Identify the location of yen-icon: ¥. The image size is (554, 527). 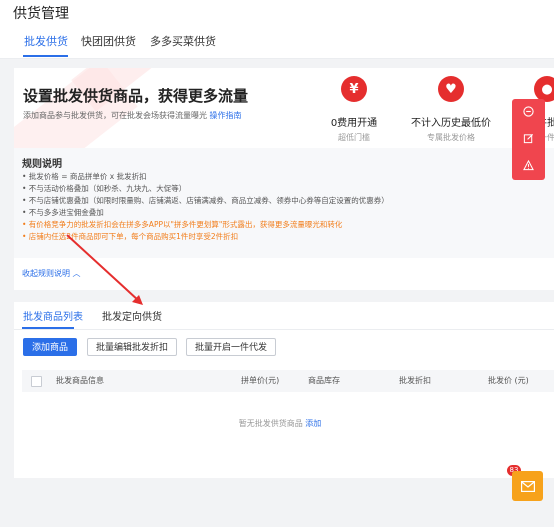
(354, 89).